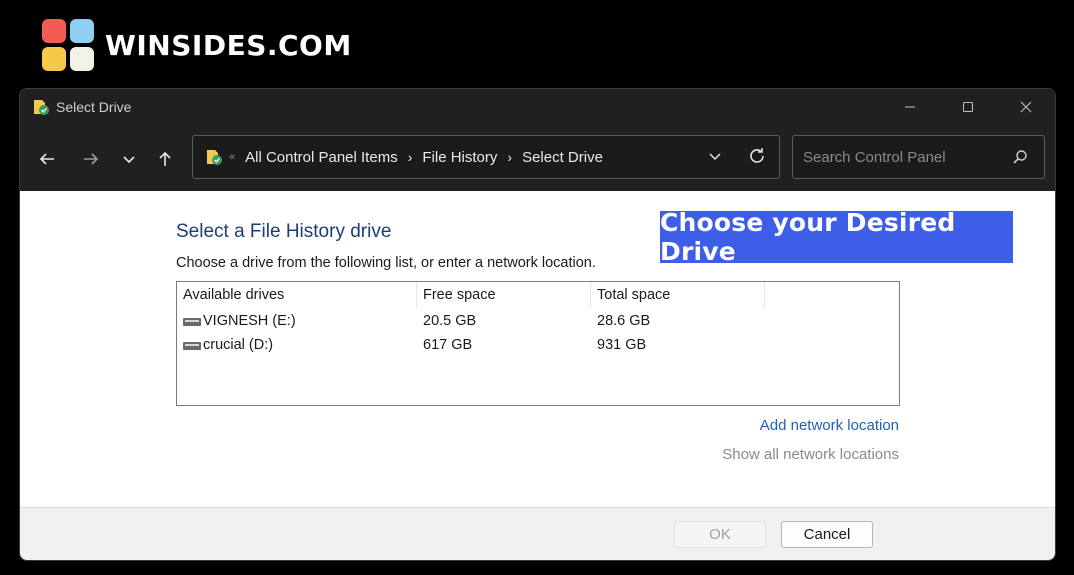 This screenshot has width=1074, height=575. What do you see at coordinates (448, 345) in the screenshot?
I see `drive-free-space: 617 GB` at bounding box center [448, 345].